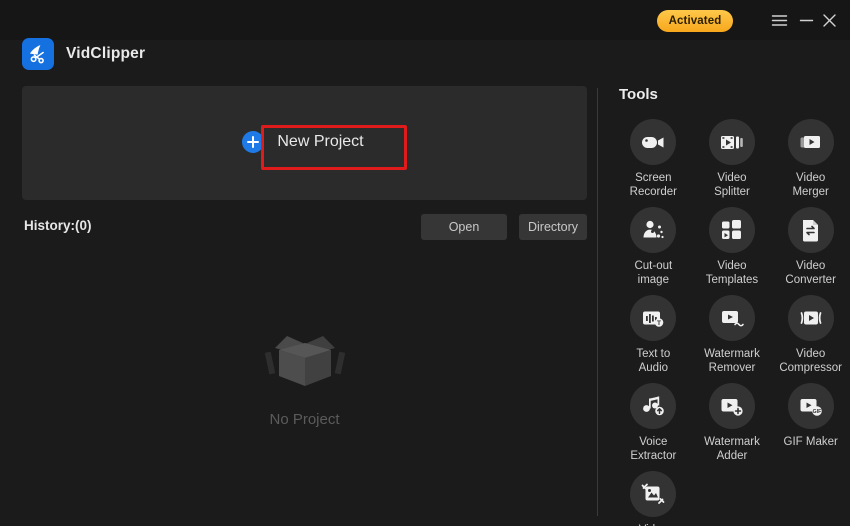 The width and height of the screenshot is (850, 526). What do you see at coordinates (653, 142) in the screenshot?
I see `screen-recorder-icon` at bounding box center [653, 142].